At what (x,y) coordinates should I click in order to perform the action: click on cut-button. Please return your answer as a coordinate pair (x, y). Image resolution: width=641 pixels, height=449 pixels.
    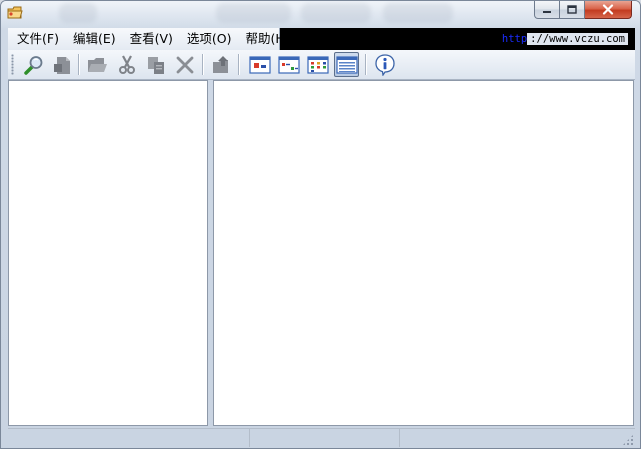
    Looking at the image, I should click on (126, 64).